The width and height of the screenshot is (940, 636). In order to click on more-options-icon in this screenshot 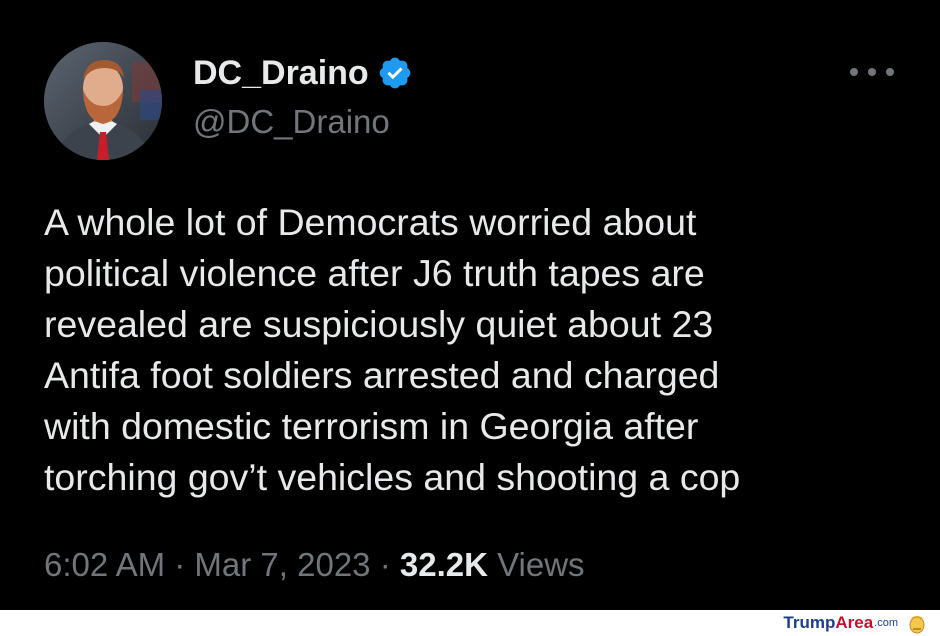, I will do `click(872, 72)`.